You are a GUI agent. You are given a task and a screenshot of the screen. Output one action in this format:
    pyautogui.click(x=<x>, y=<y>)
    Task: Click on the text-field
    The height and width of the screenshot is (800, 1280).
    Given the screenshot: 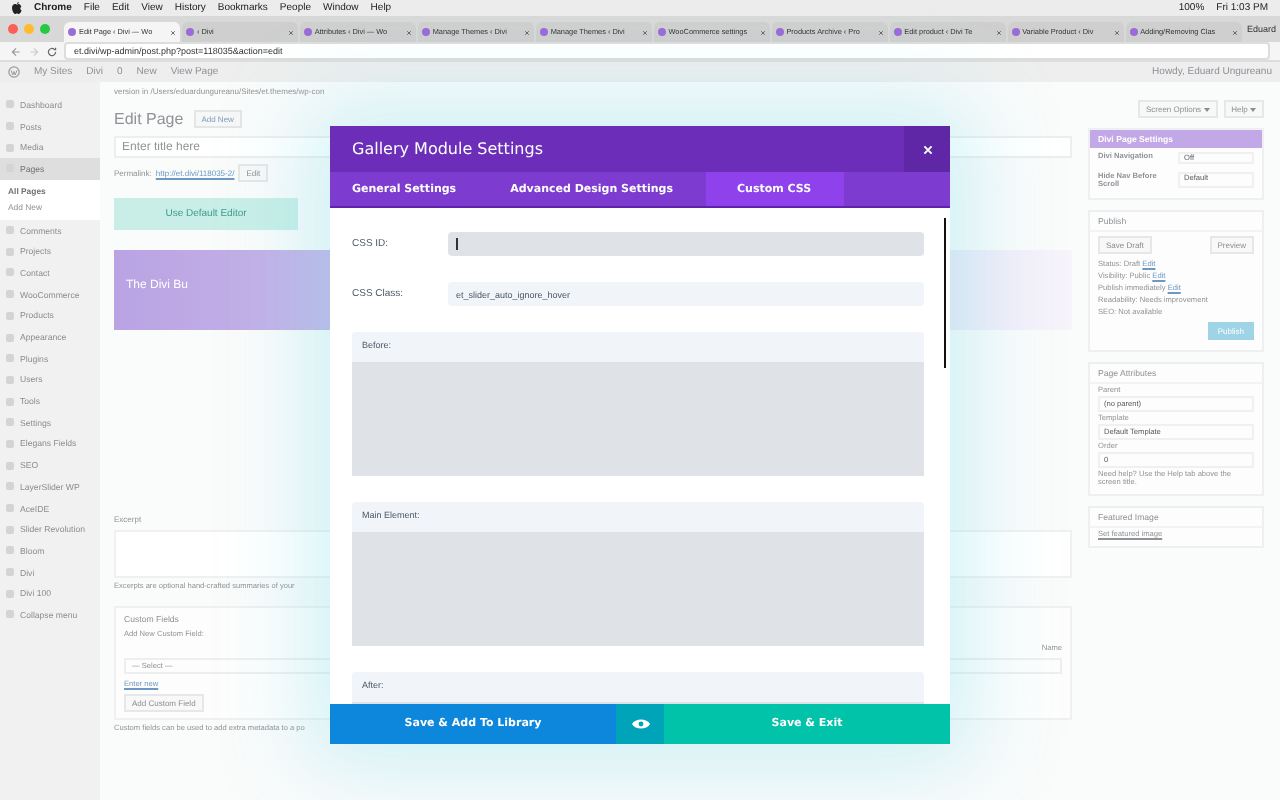 What is the action you would take?
    pyautogui.click(x=686, y=244)
    